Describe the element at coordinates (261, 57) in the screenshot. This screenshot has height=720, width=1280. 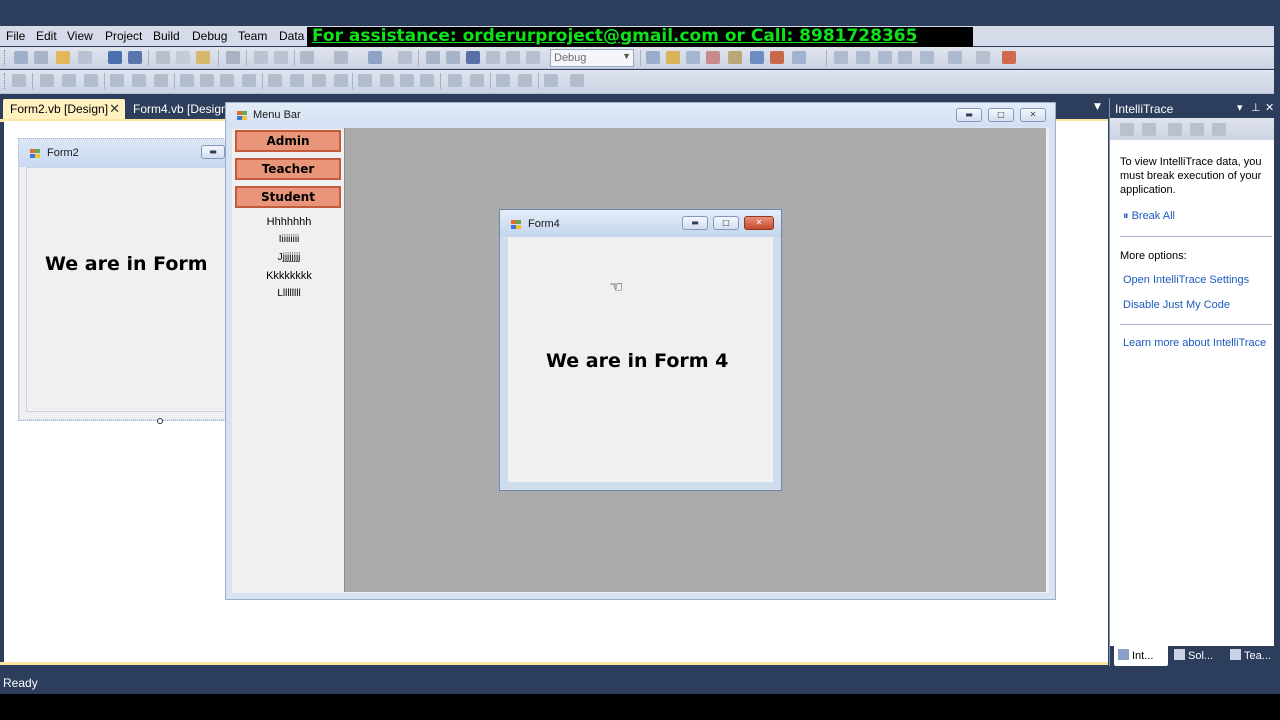
I see `comment-icon` at that location.